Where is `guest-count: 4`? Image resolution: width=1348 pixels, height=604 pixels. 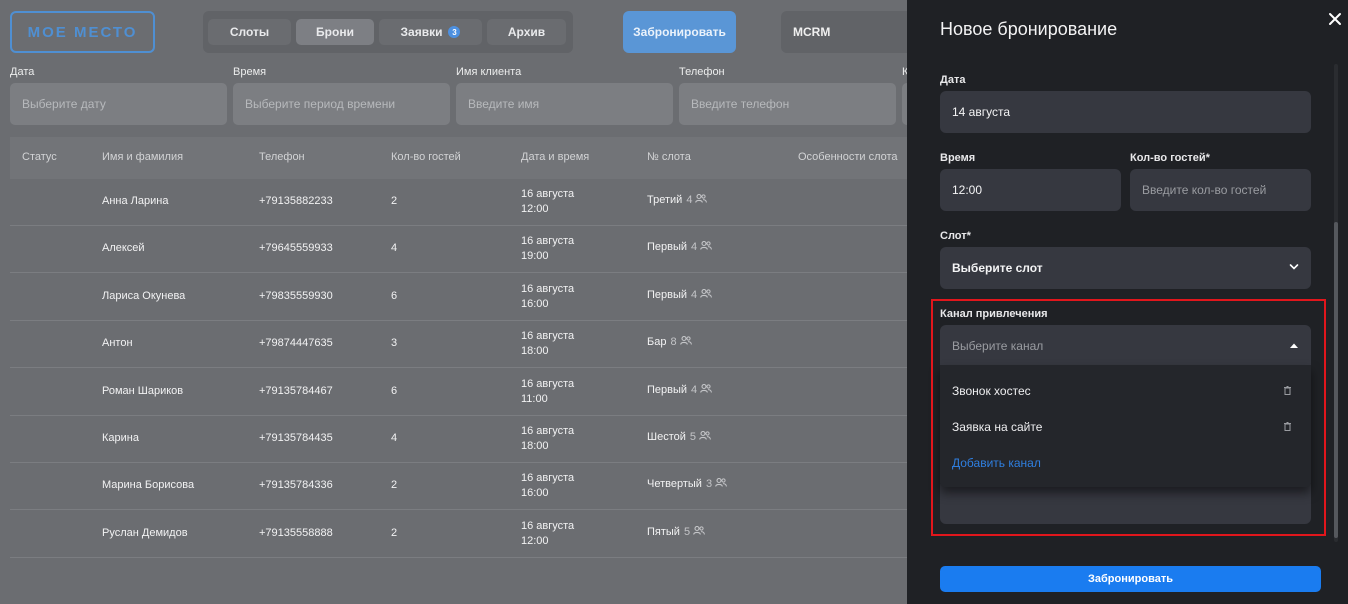
guest-count: 4 is located at coordinates (394, 438).